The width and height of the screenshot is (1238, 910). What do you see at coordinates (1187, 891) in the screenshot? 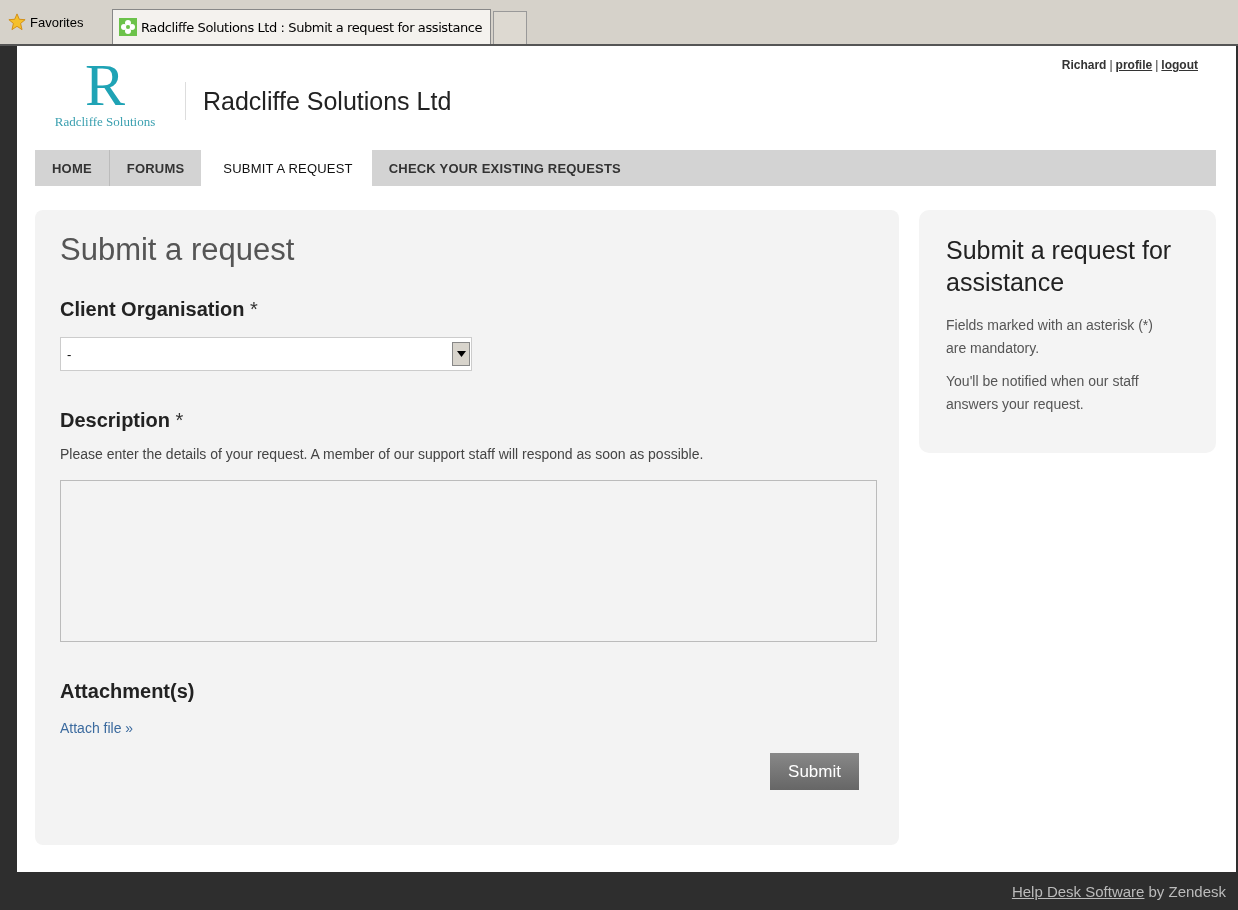
I see `footer-text: by Zendesk` at bounding box center [1187, 891].